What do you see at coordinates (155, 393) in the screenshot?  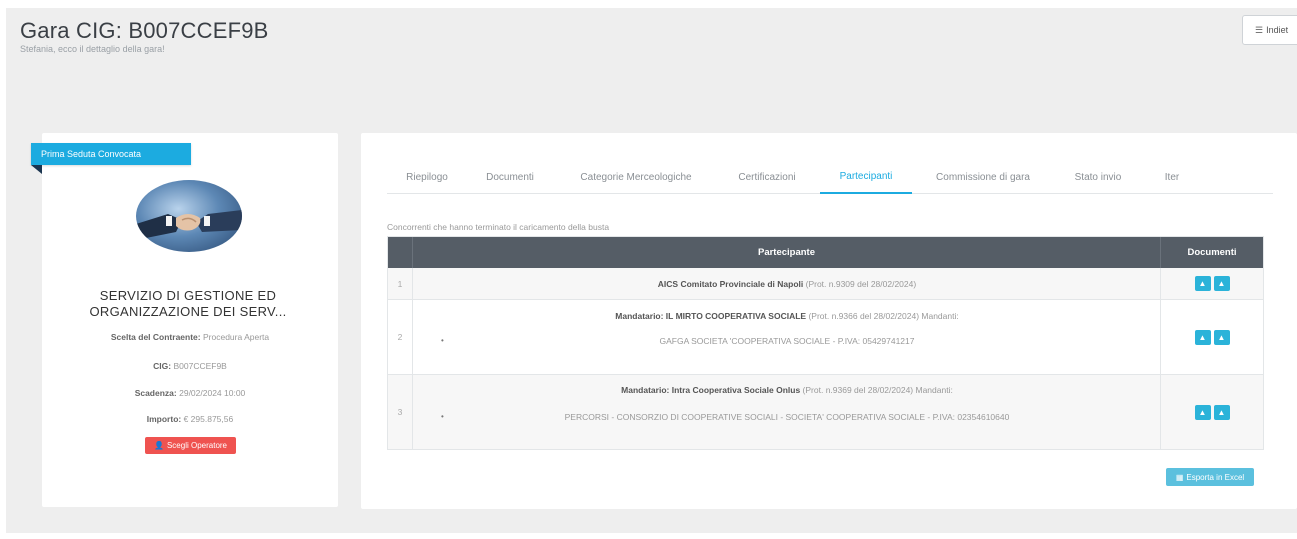 I see `meta-label: Scadenza:` at bounding box center [155, 393].